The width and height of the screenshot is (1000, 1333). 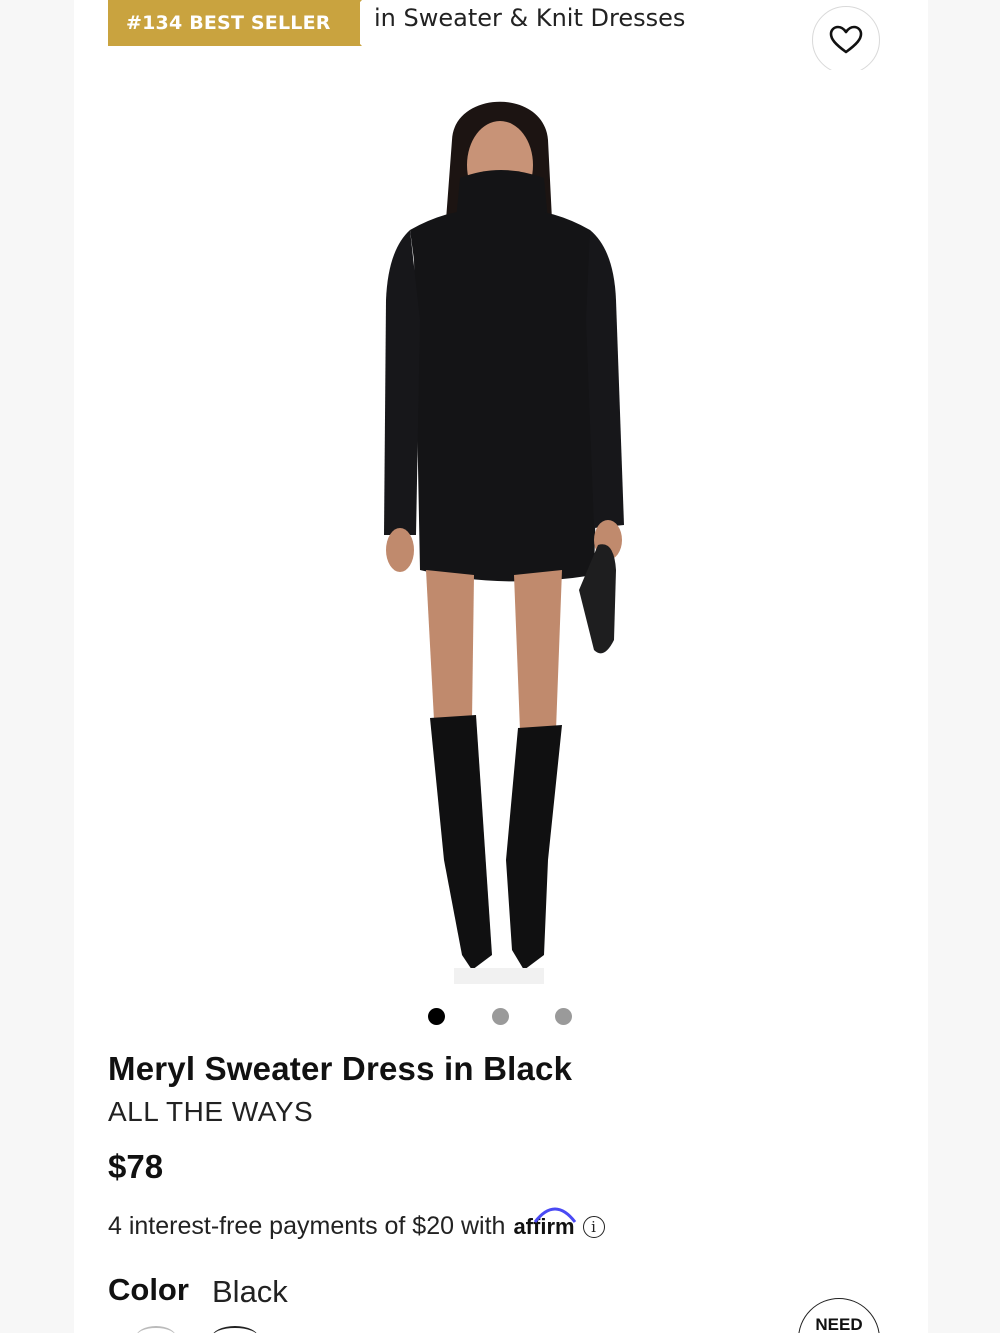 I want to click on need-help-label: NEED, so click(x=839, y=1324).